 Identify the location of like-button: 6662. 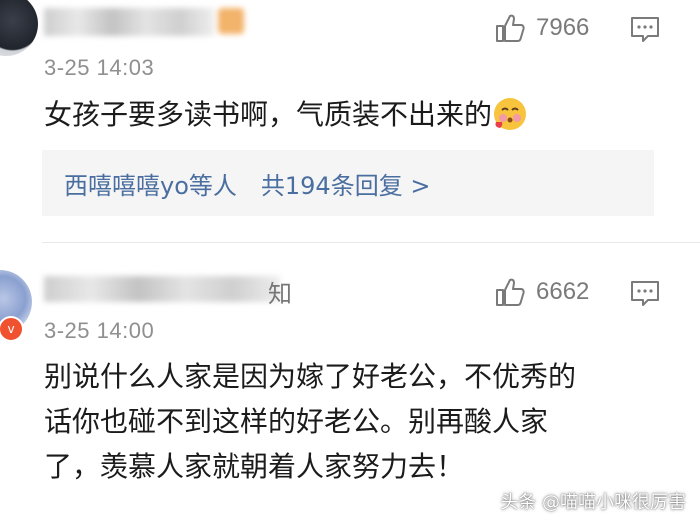
(541, 292).